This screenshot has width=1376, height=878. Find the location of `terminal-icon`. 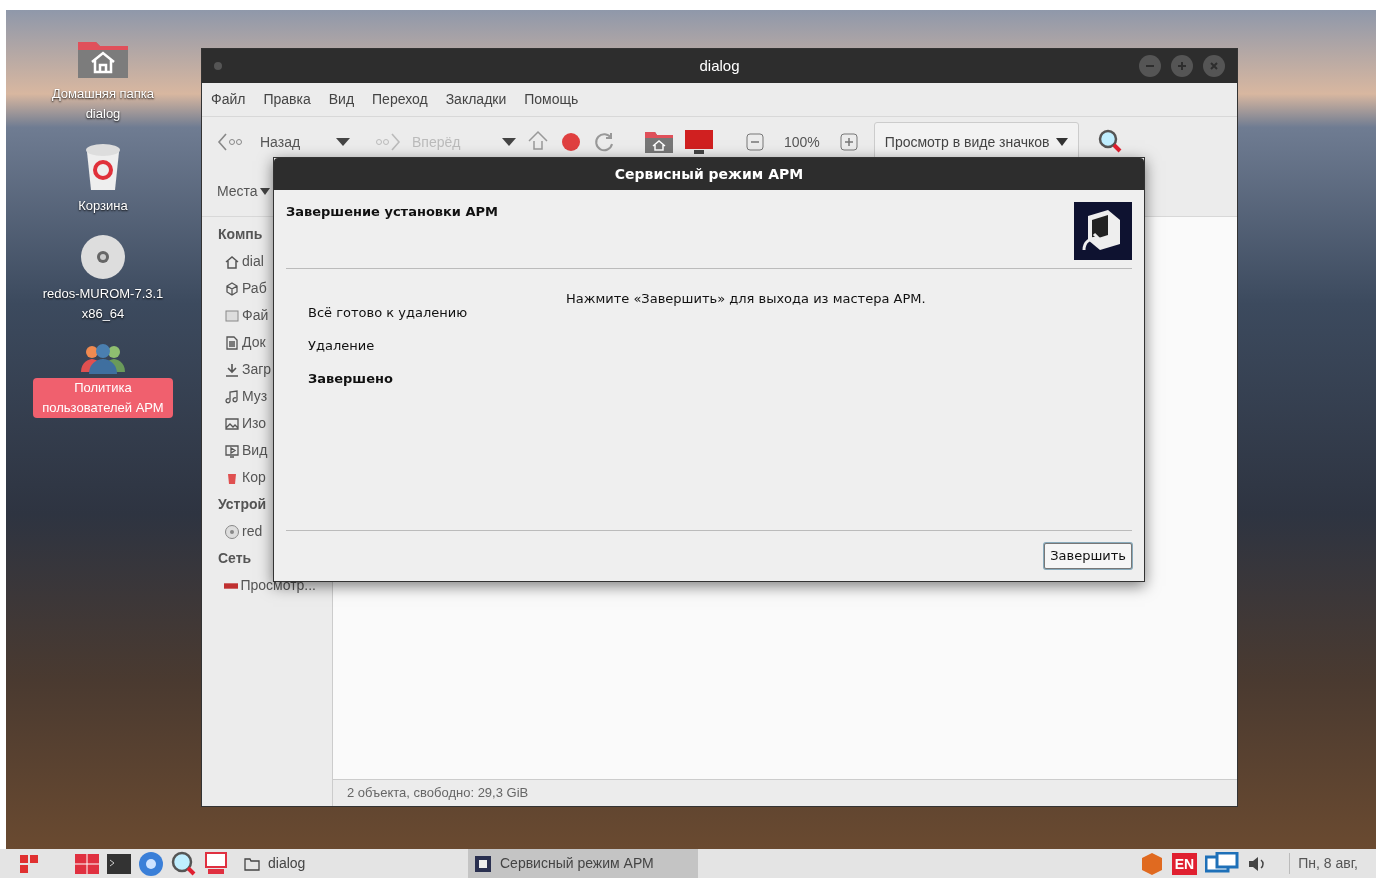

terminal-icon is located at coordinates (119, 863).